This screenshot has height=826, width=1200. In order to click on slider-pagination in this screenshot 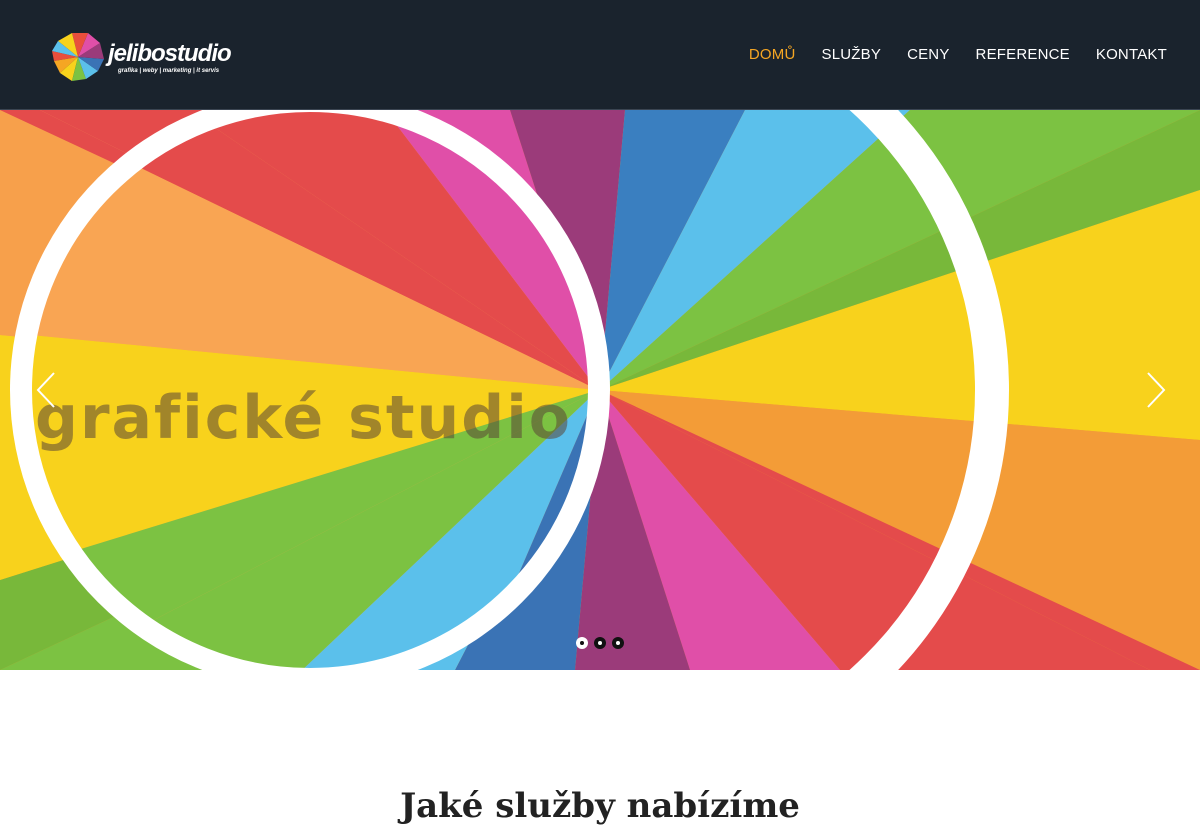, I will do `click(600, 643)`.